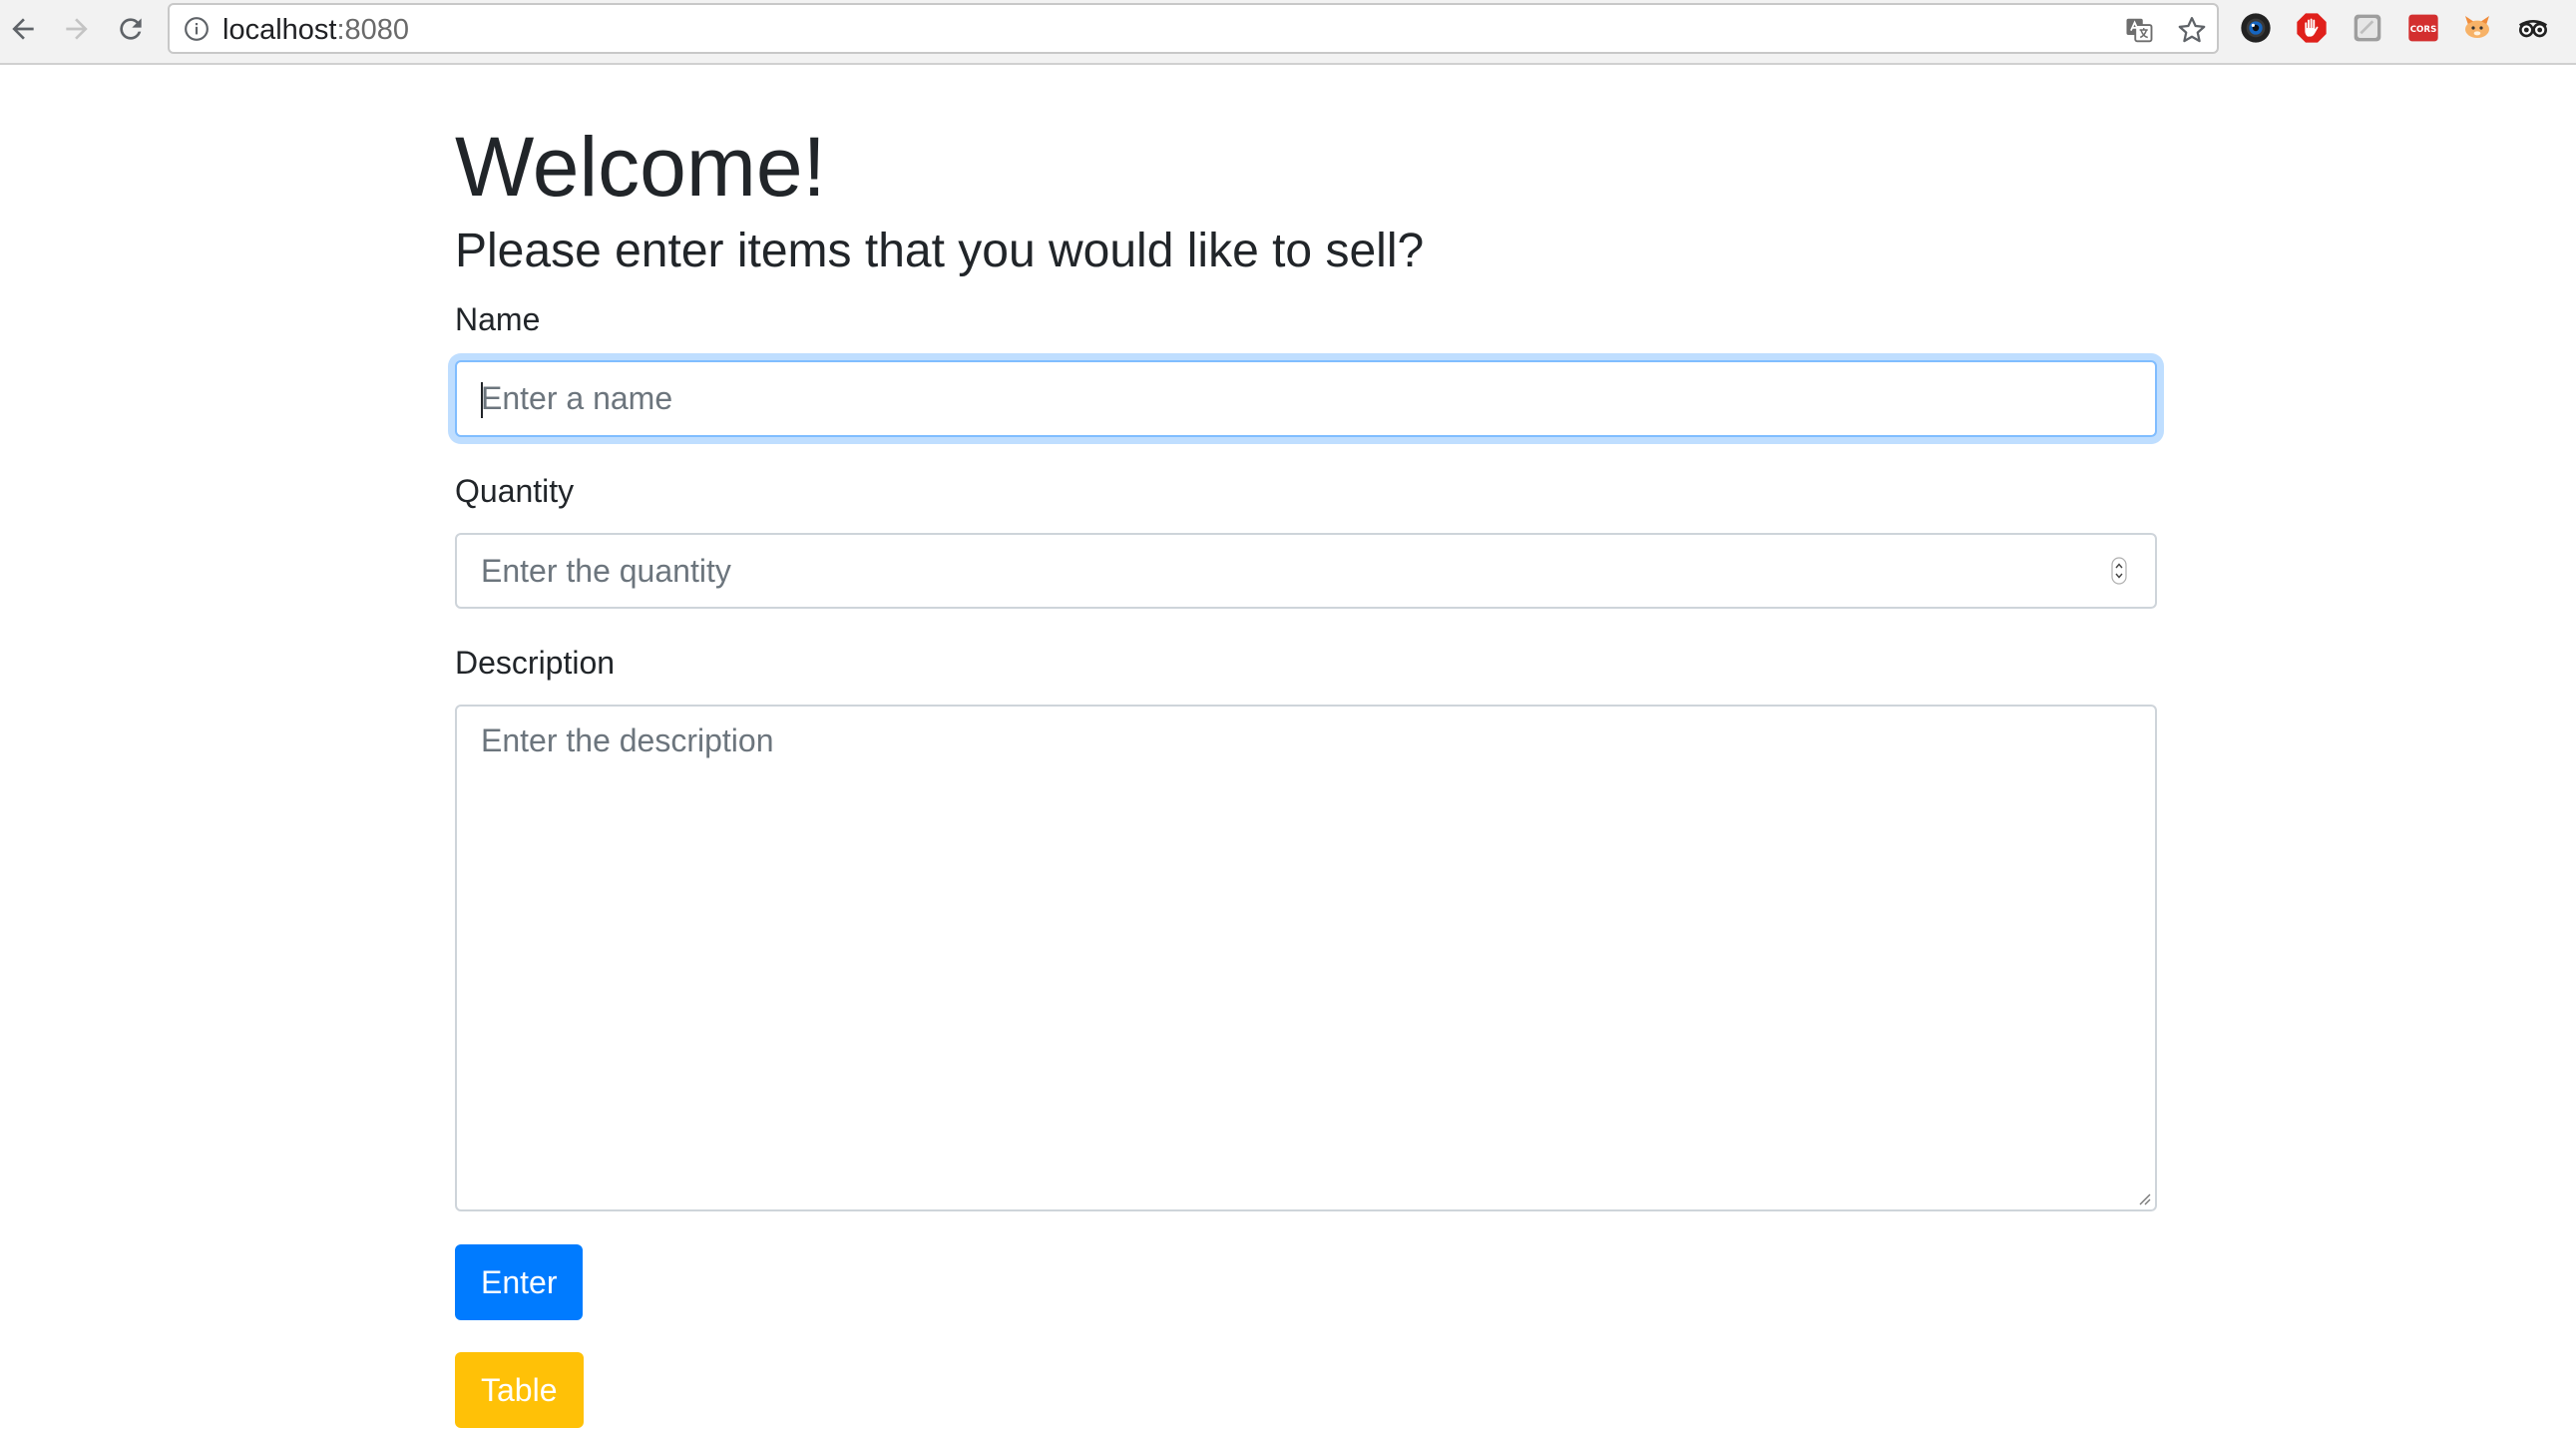  What do you see at coordinates (2256, 28) in the screenshot?
I see `camera-extension-icon` at bounding box center [2256, 28].